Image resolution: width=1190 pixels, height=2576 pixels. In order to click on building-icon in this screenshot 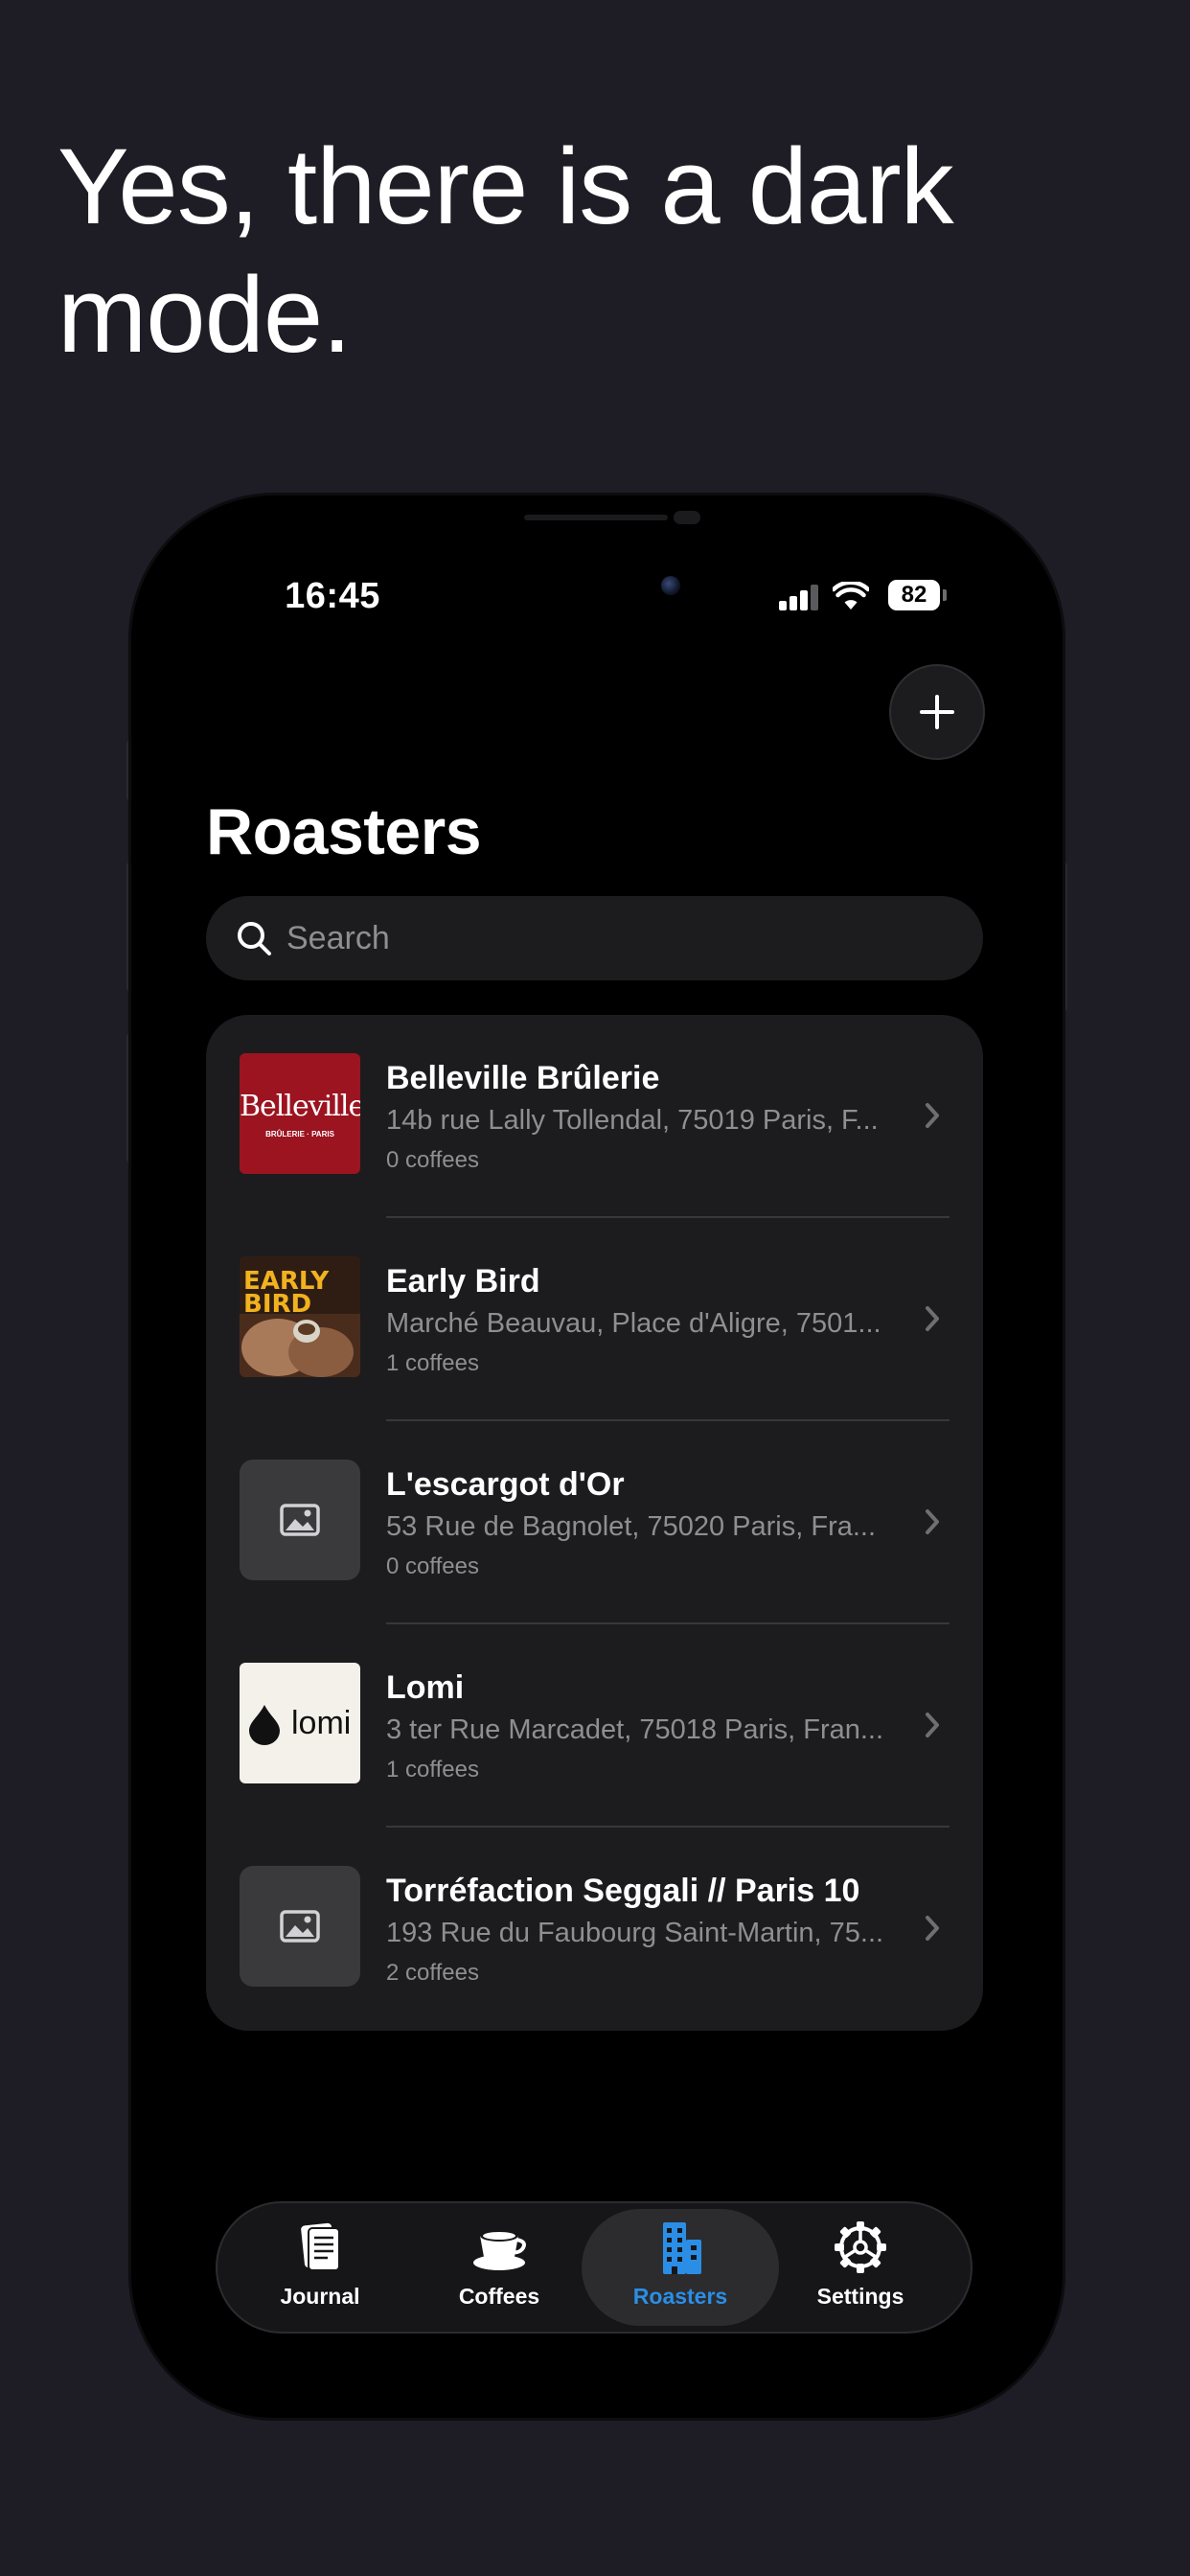, I will do `click(682, 2248)`.